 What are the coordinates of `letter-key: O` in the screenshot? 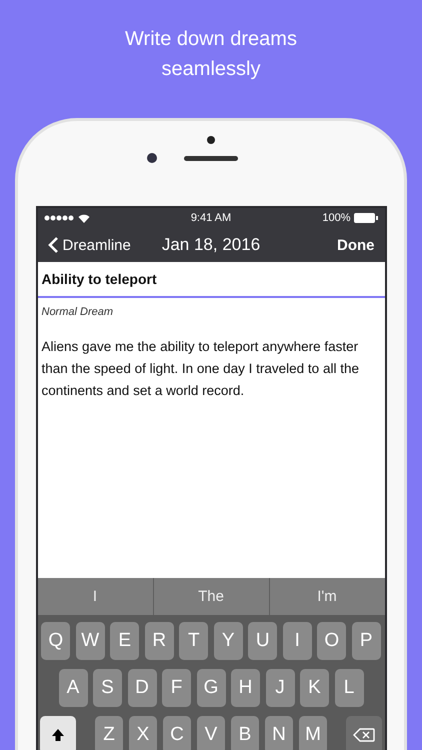 It's located at (331, 641).